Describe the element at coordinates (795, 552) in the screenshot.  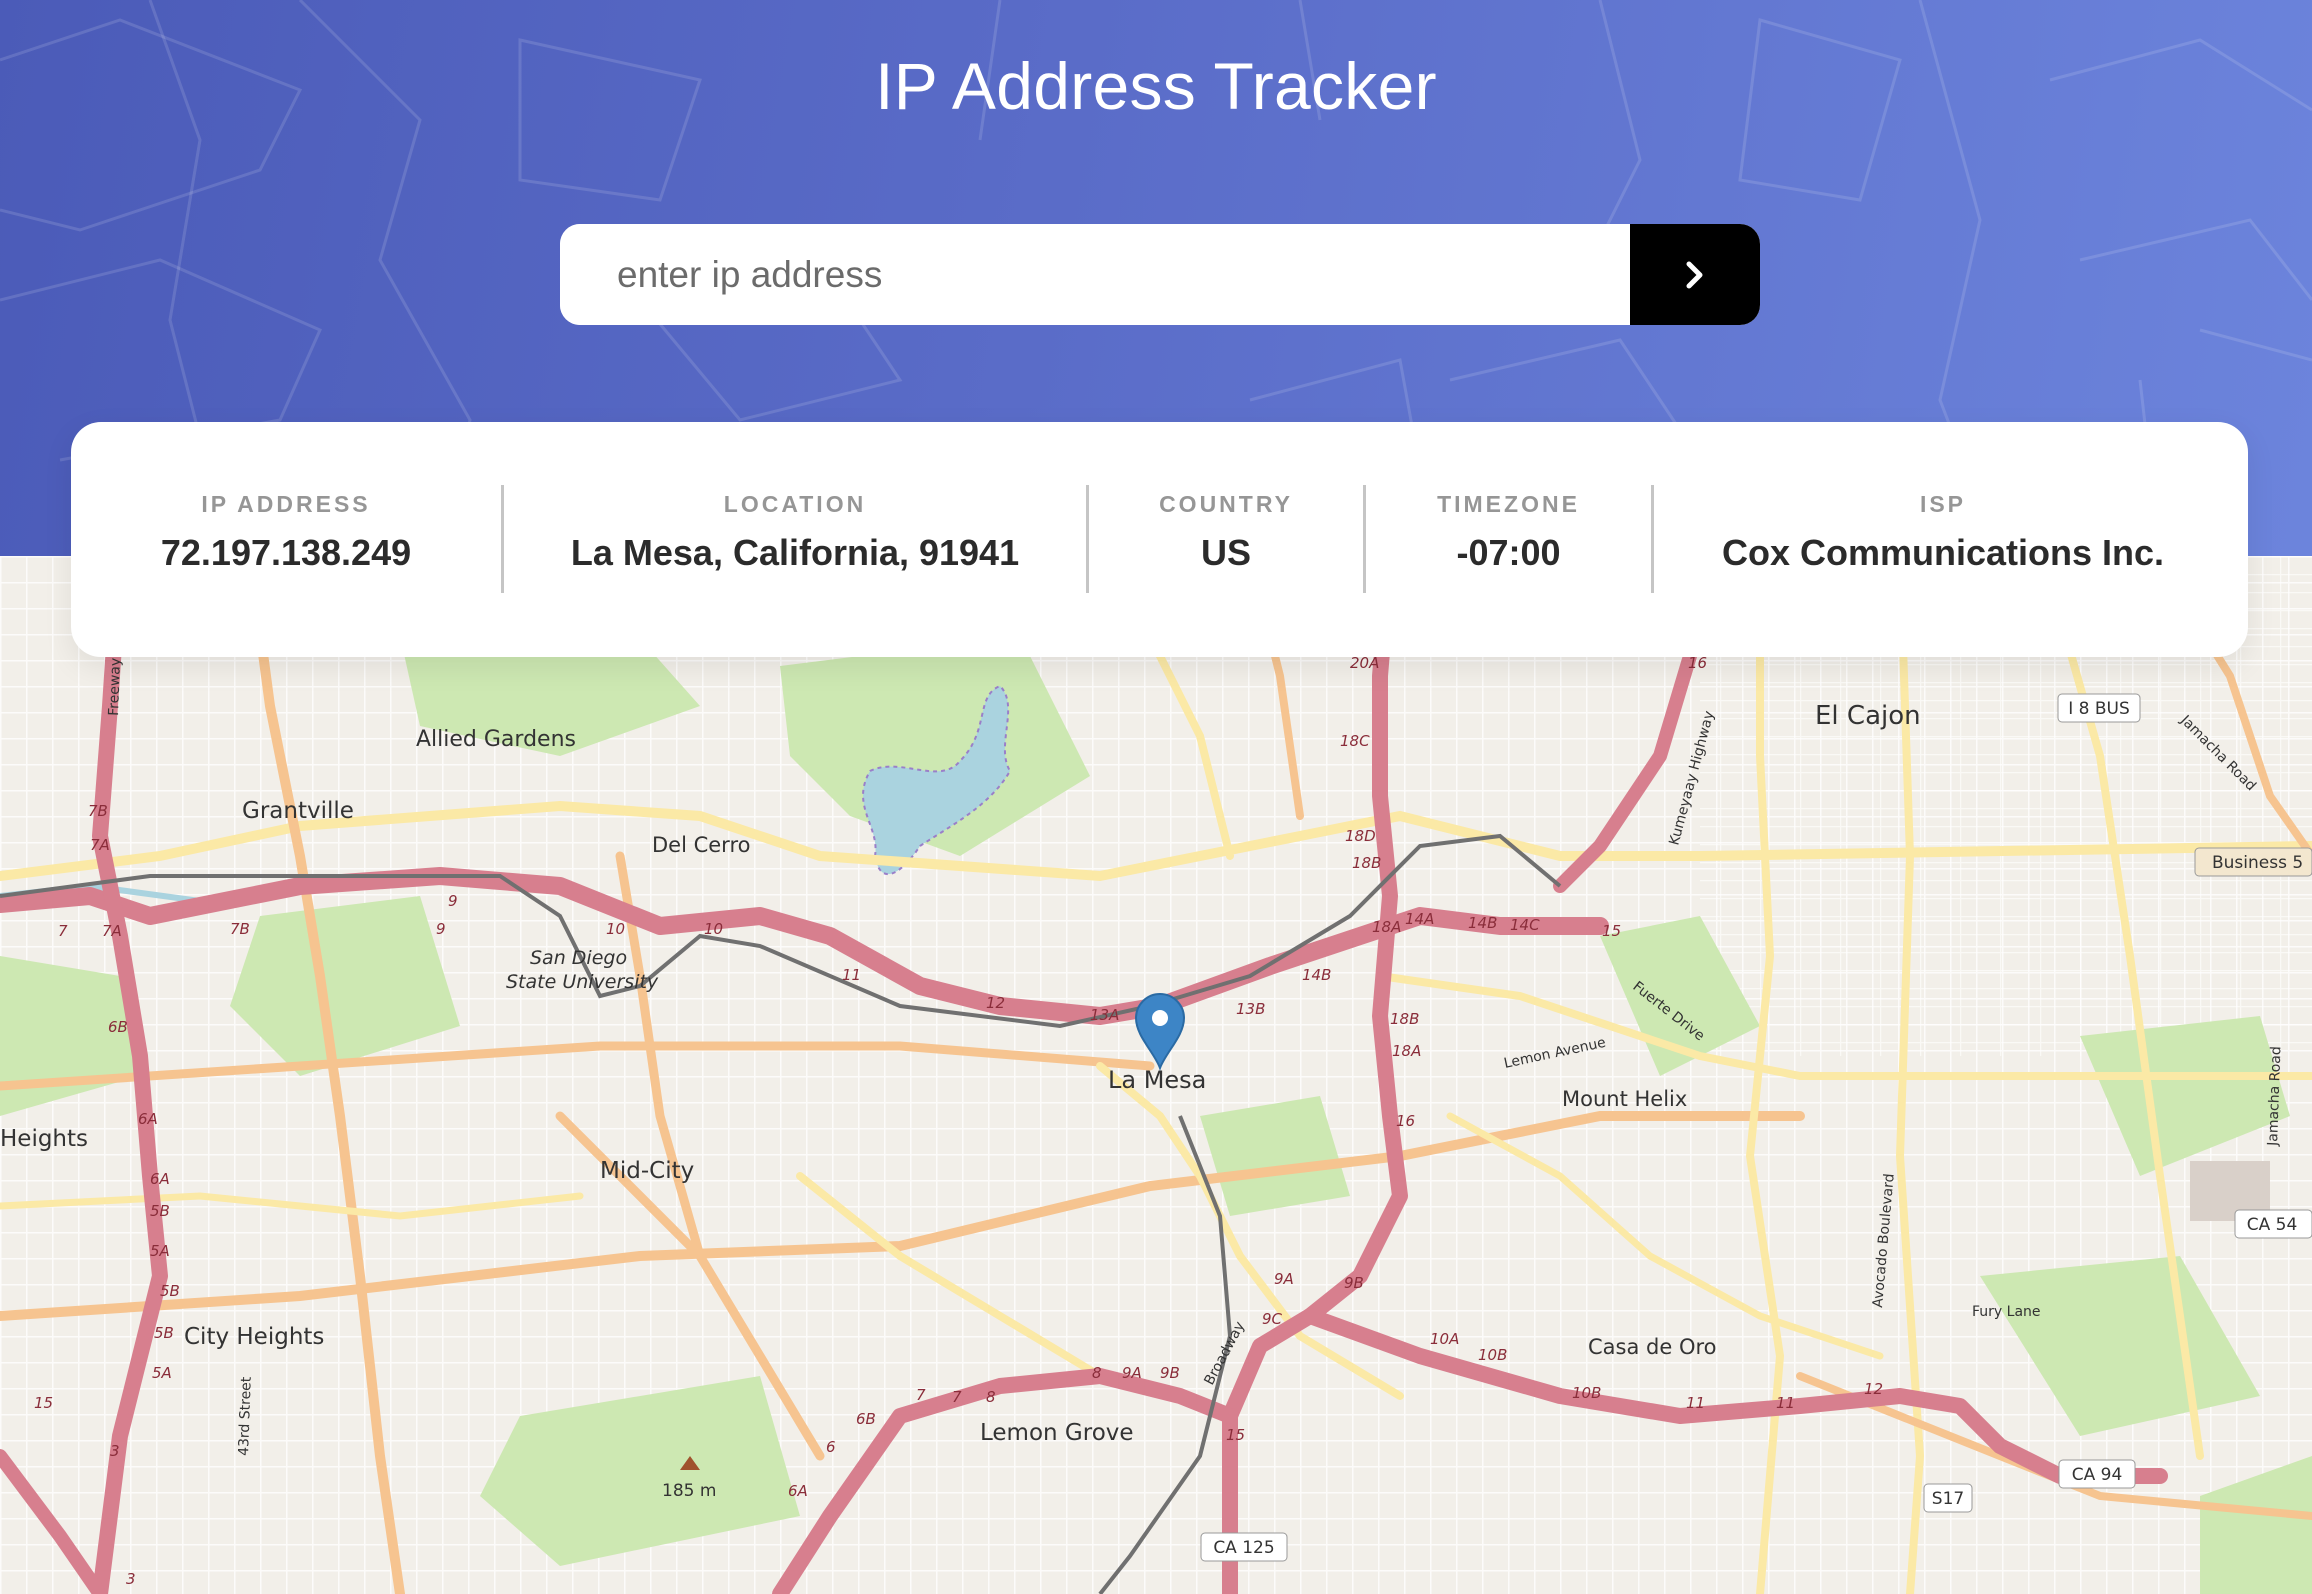
I see `location-value: La Mesa, California, 91941` at that location.